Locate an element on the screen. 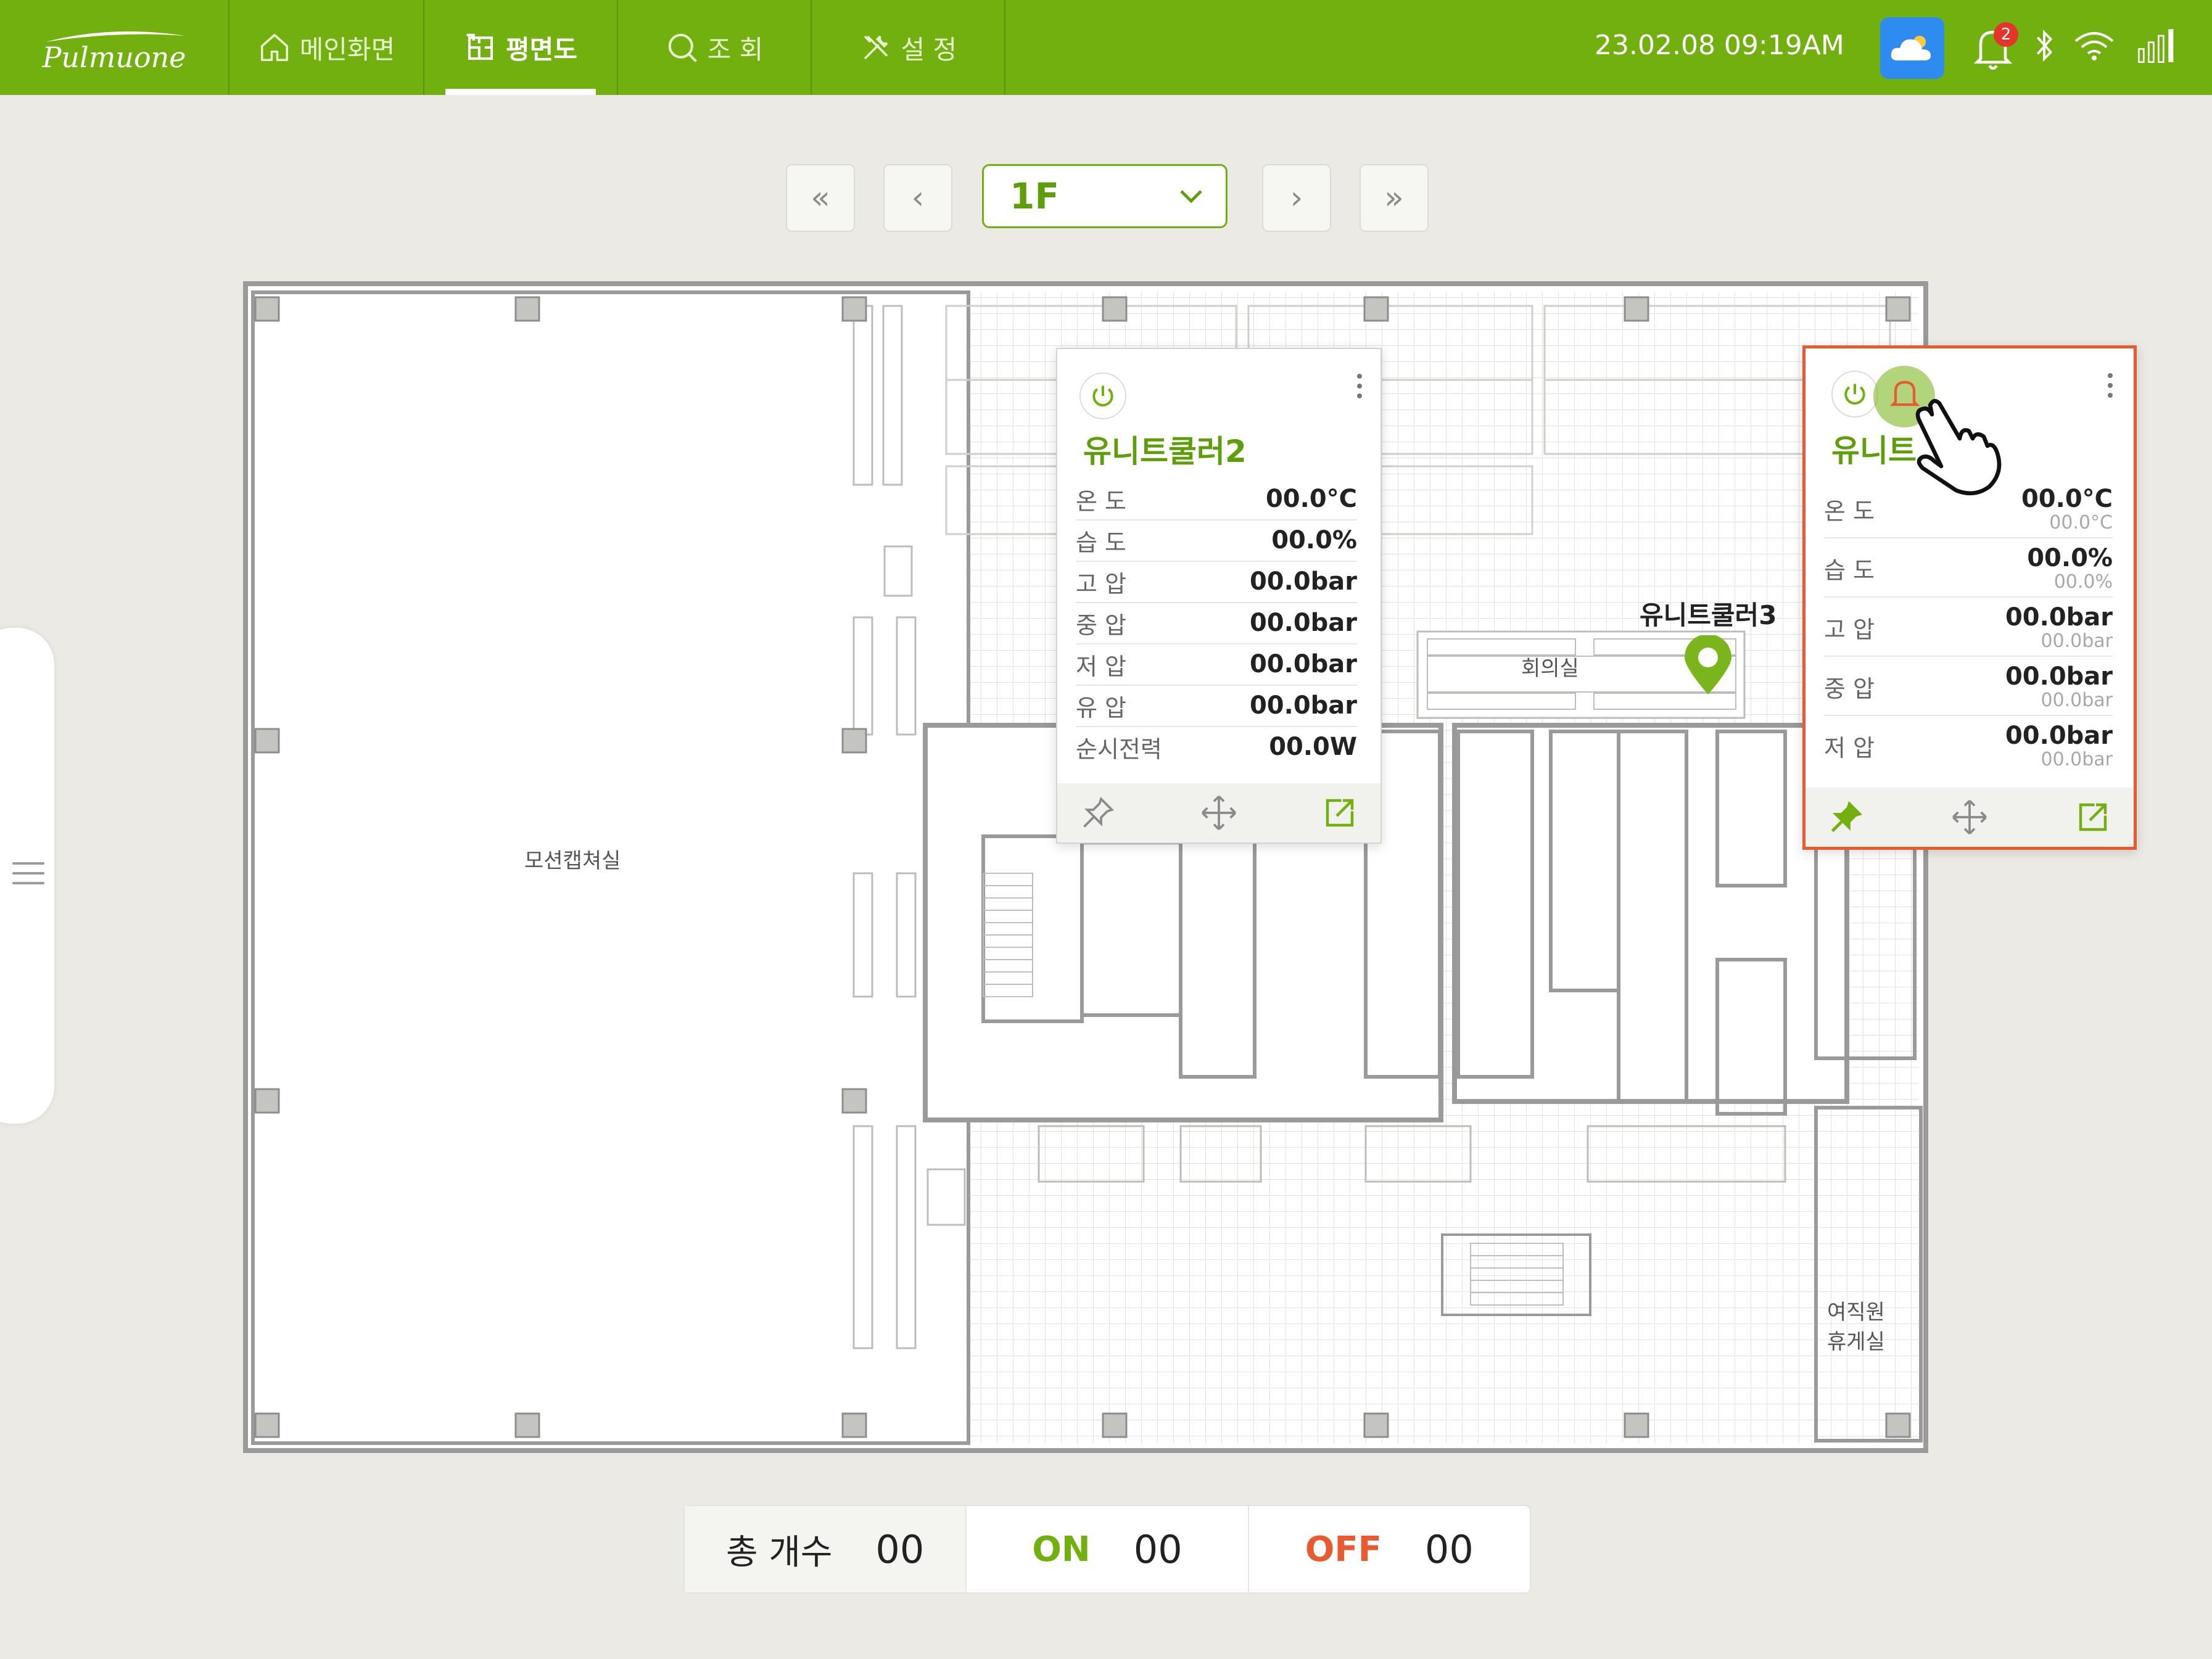 The width and height of the screenshot is (2212, 1659). notification-badge: 2 is located at coordinates (2006, 34).